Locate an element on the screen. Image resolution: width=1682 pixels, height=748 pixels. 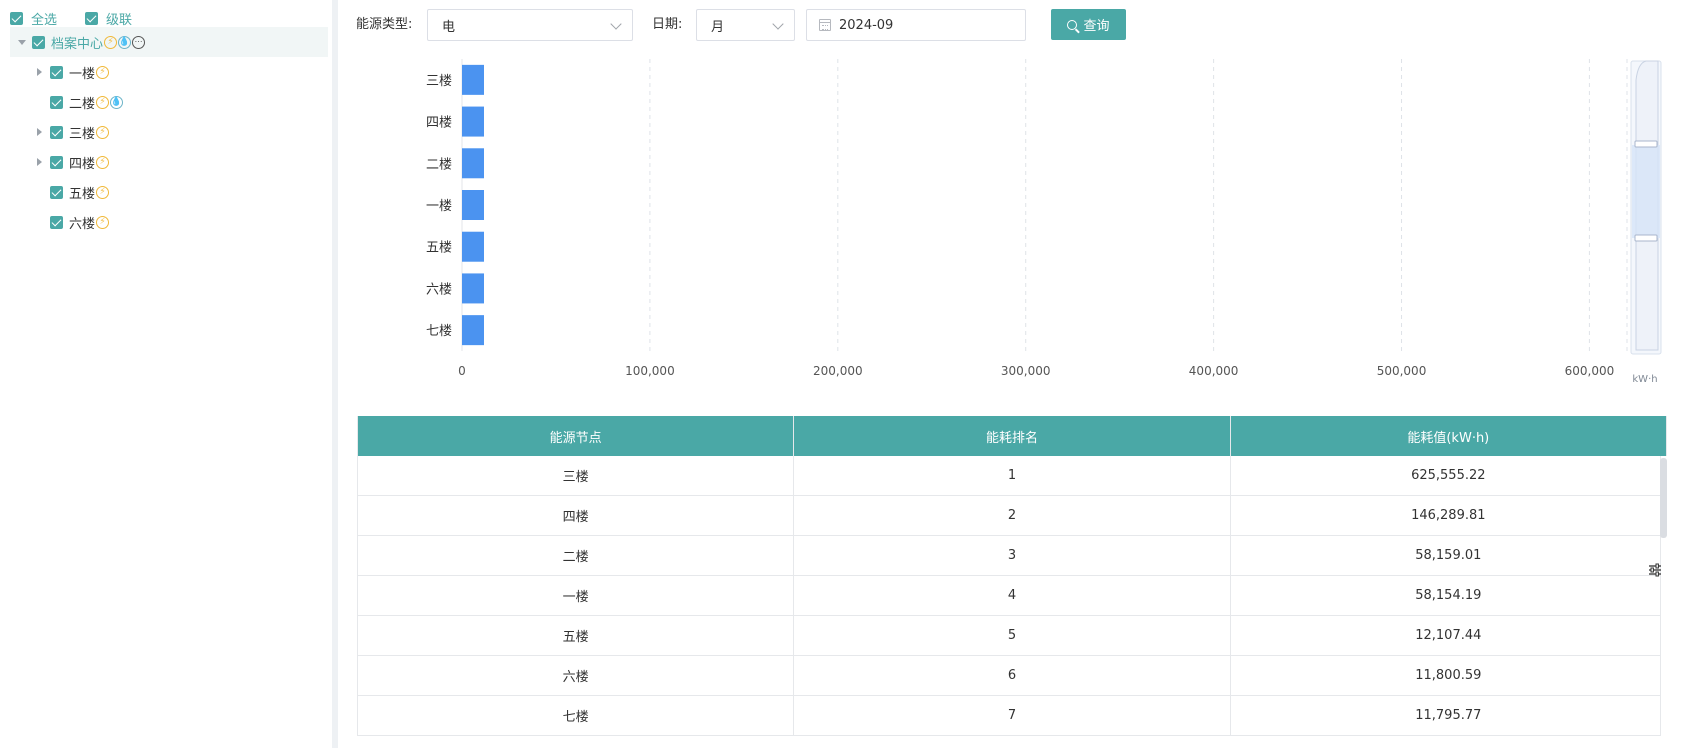
column-settings-icon is located at coordinates (1655, 570).